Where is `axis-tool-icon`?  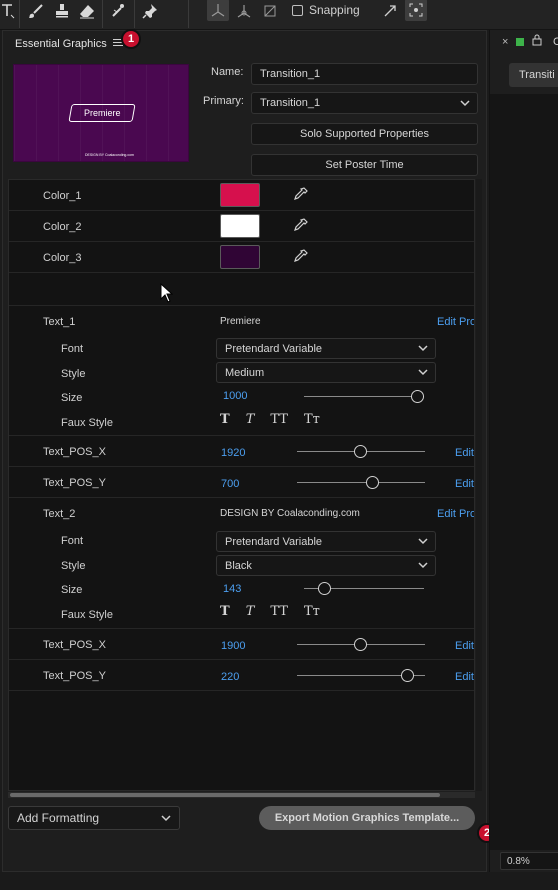
axis-tool-icon is located at coordinates (218, 10).